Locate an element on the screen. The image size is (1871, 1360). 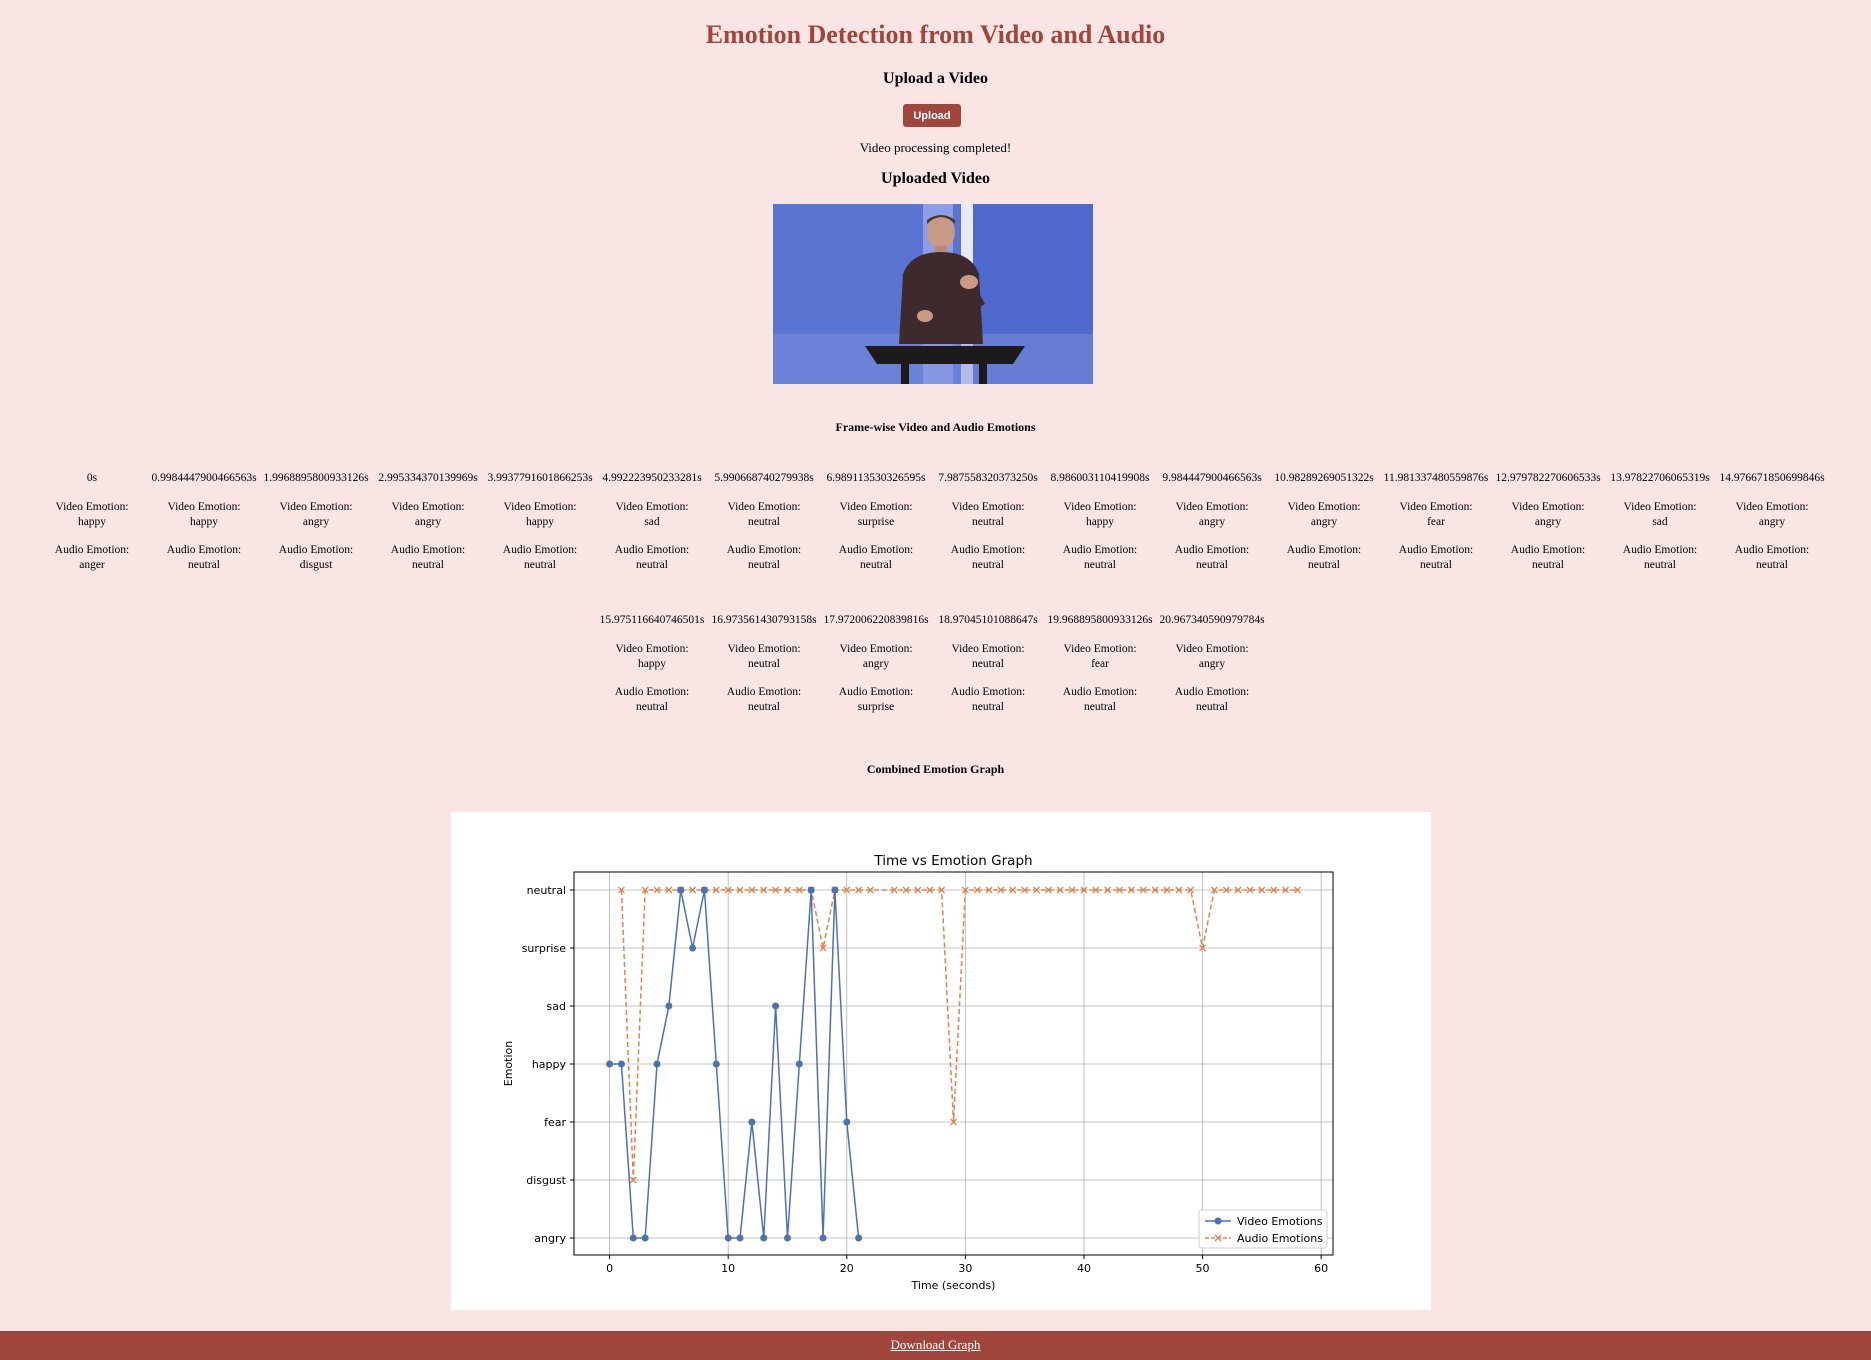
video-emotion-value: neutral is located at coordinates (764, 522).